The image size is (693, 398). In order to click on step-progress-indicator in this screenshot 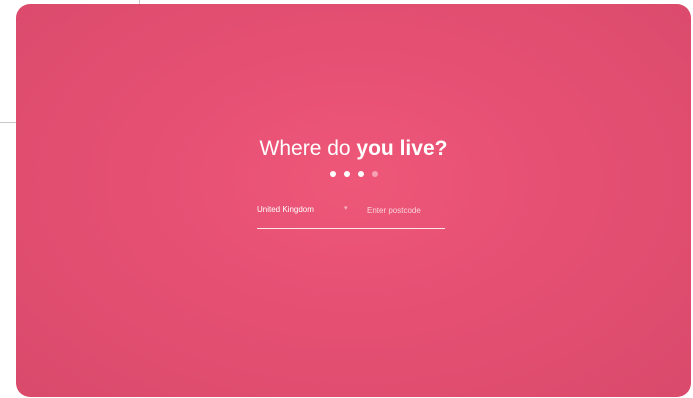, I will do `click(353, 174)`.